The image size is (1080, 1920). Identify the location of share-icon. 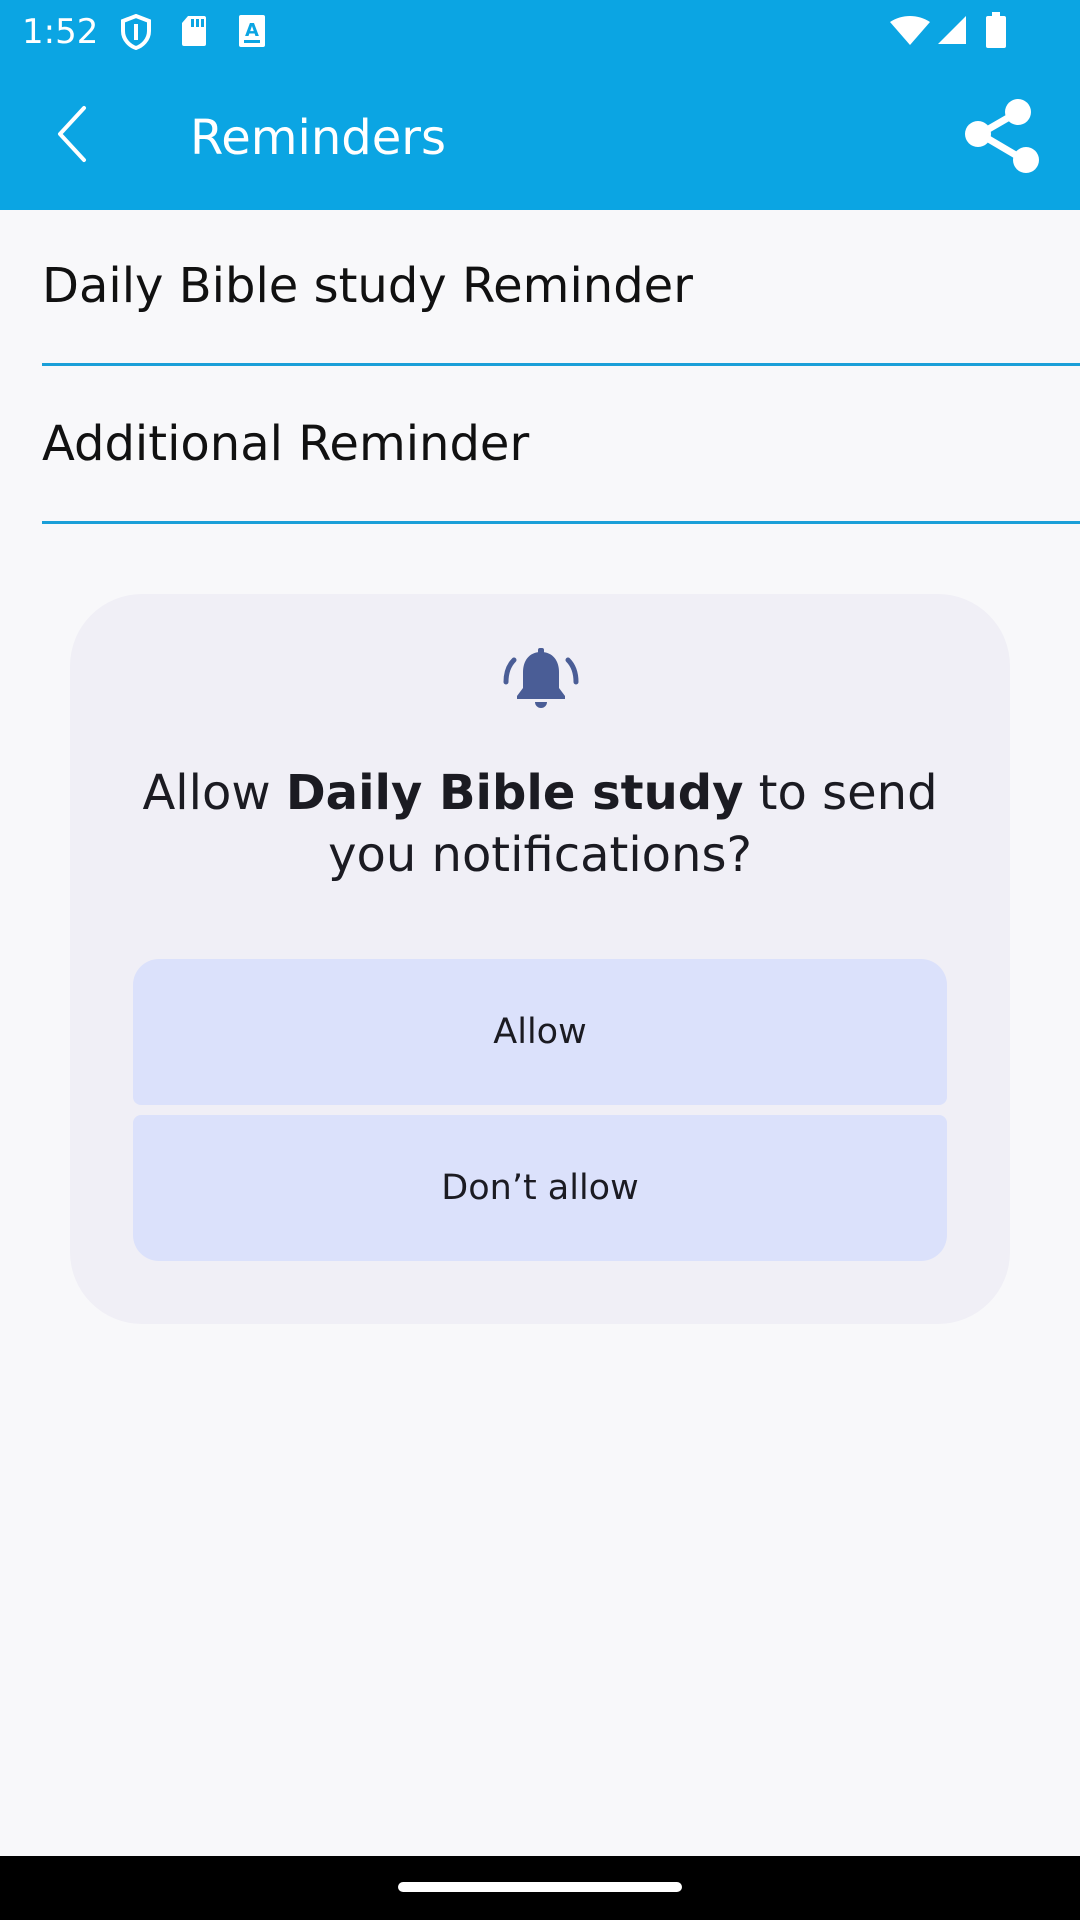
(1002, 136).